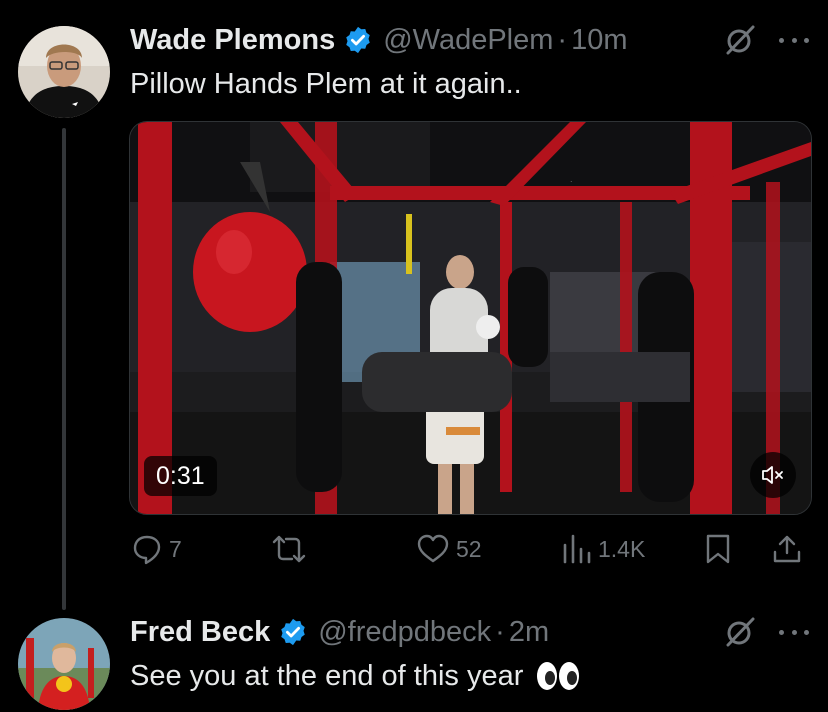  Describe the element at coordinates (529, 632) in the screenshot. I see `timestamp: 2m` at that location.